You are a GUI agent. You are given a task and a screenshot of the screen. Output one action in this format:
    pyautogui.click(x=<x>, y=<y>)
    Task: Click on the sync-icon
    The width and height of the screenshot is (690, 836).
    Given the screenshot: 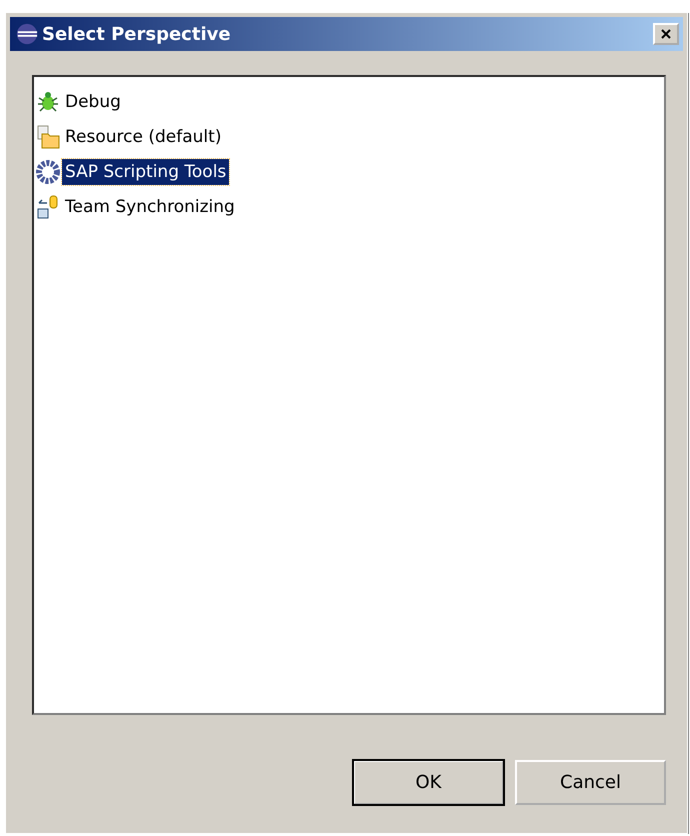 What is the action you would take?
    pyautogui.click(x=48, y=206)
    